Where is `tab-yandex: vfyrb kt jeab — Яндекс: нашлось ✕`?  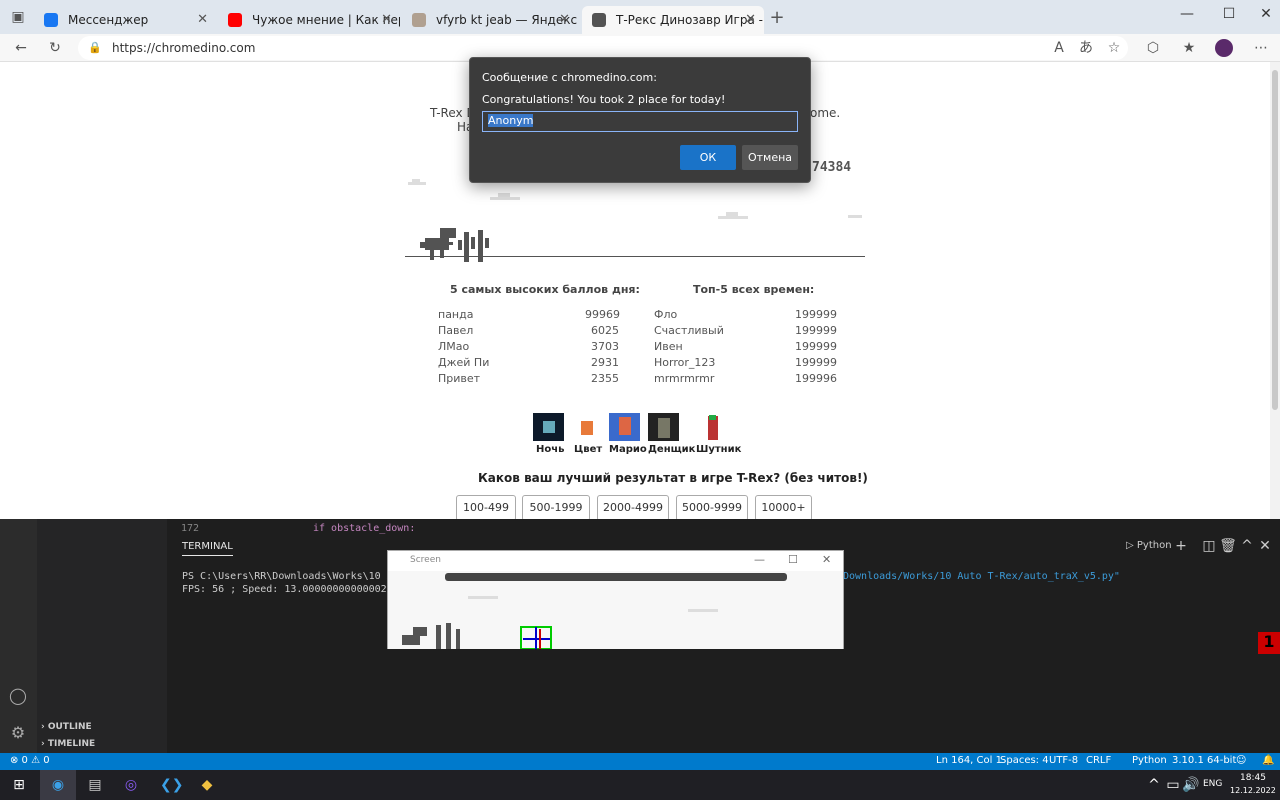 tab-yandex: vfyrb kt jeab — Яндекс: нашлось ✕ is located at coordinates (490, 20).